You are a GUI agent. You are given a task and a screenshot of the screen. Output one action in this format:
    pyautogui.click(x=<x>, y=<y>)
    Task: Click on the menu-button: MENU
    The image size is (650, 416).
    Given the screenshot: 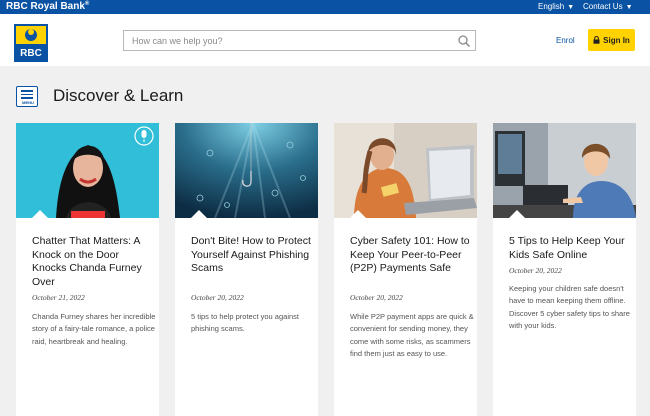 What is the action you would take?
    pyautogui.click(x=27, y=96)
    